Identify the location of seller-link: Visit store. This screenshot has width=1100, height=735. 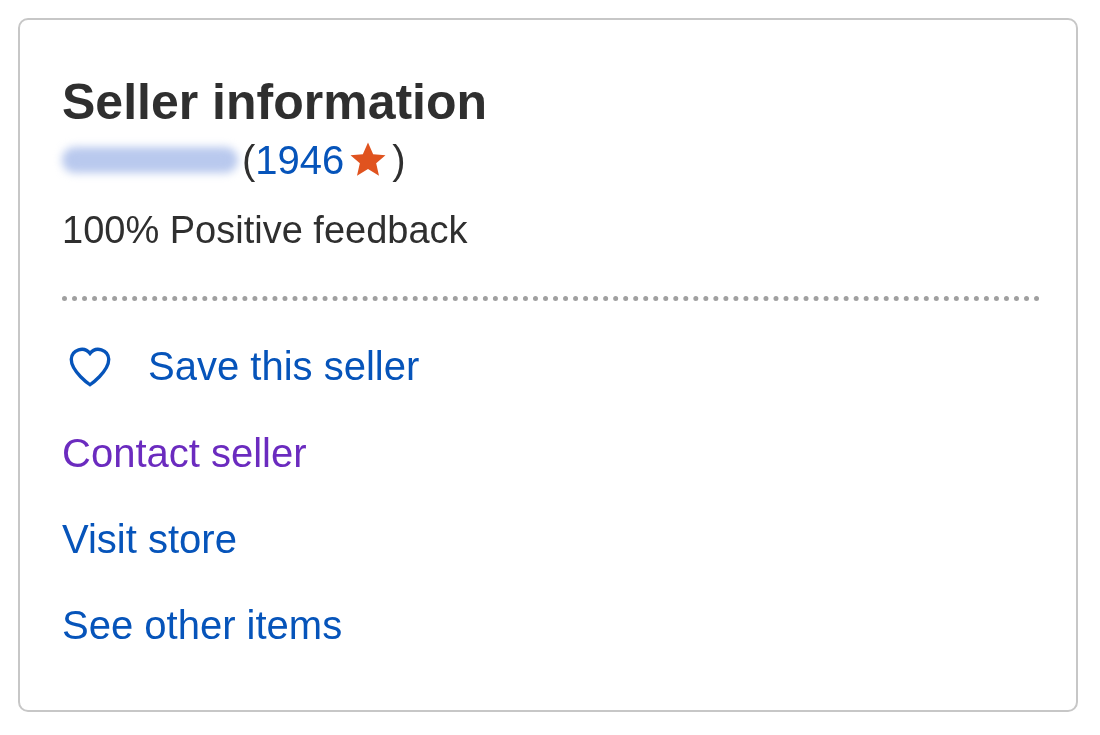
(149, 539).